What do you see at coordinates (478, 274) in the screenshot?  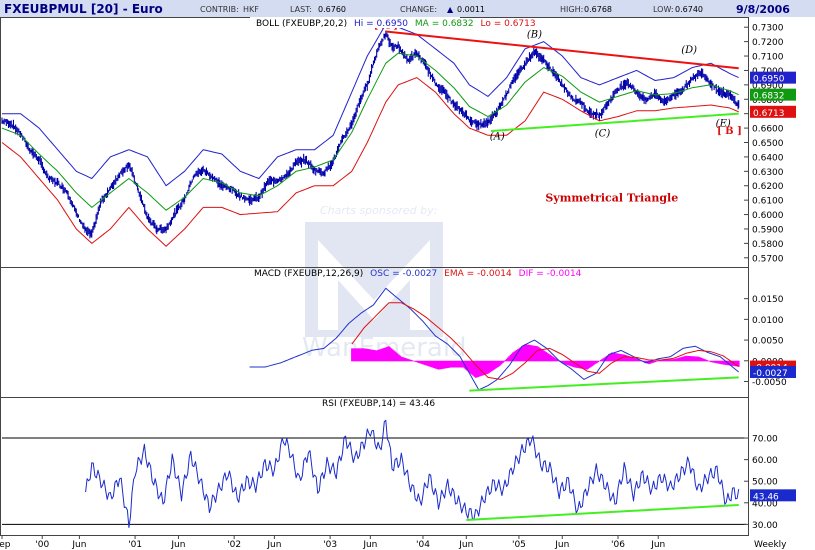 I see `legend-ema: EMA = -0.0014` at bounding box center [478, 274].